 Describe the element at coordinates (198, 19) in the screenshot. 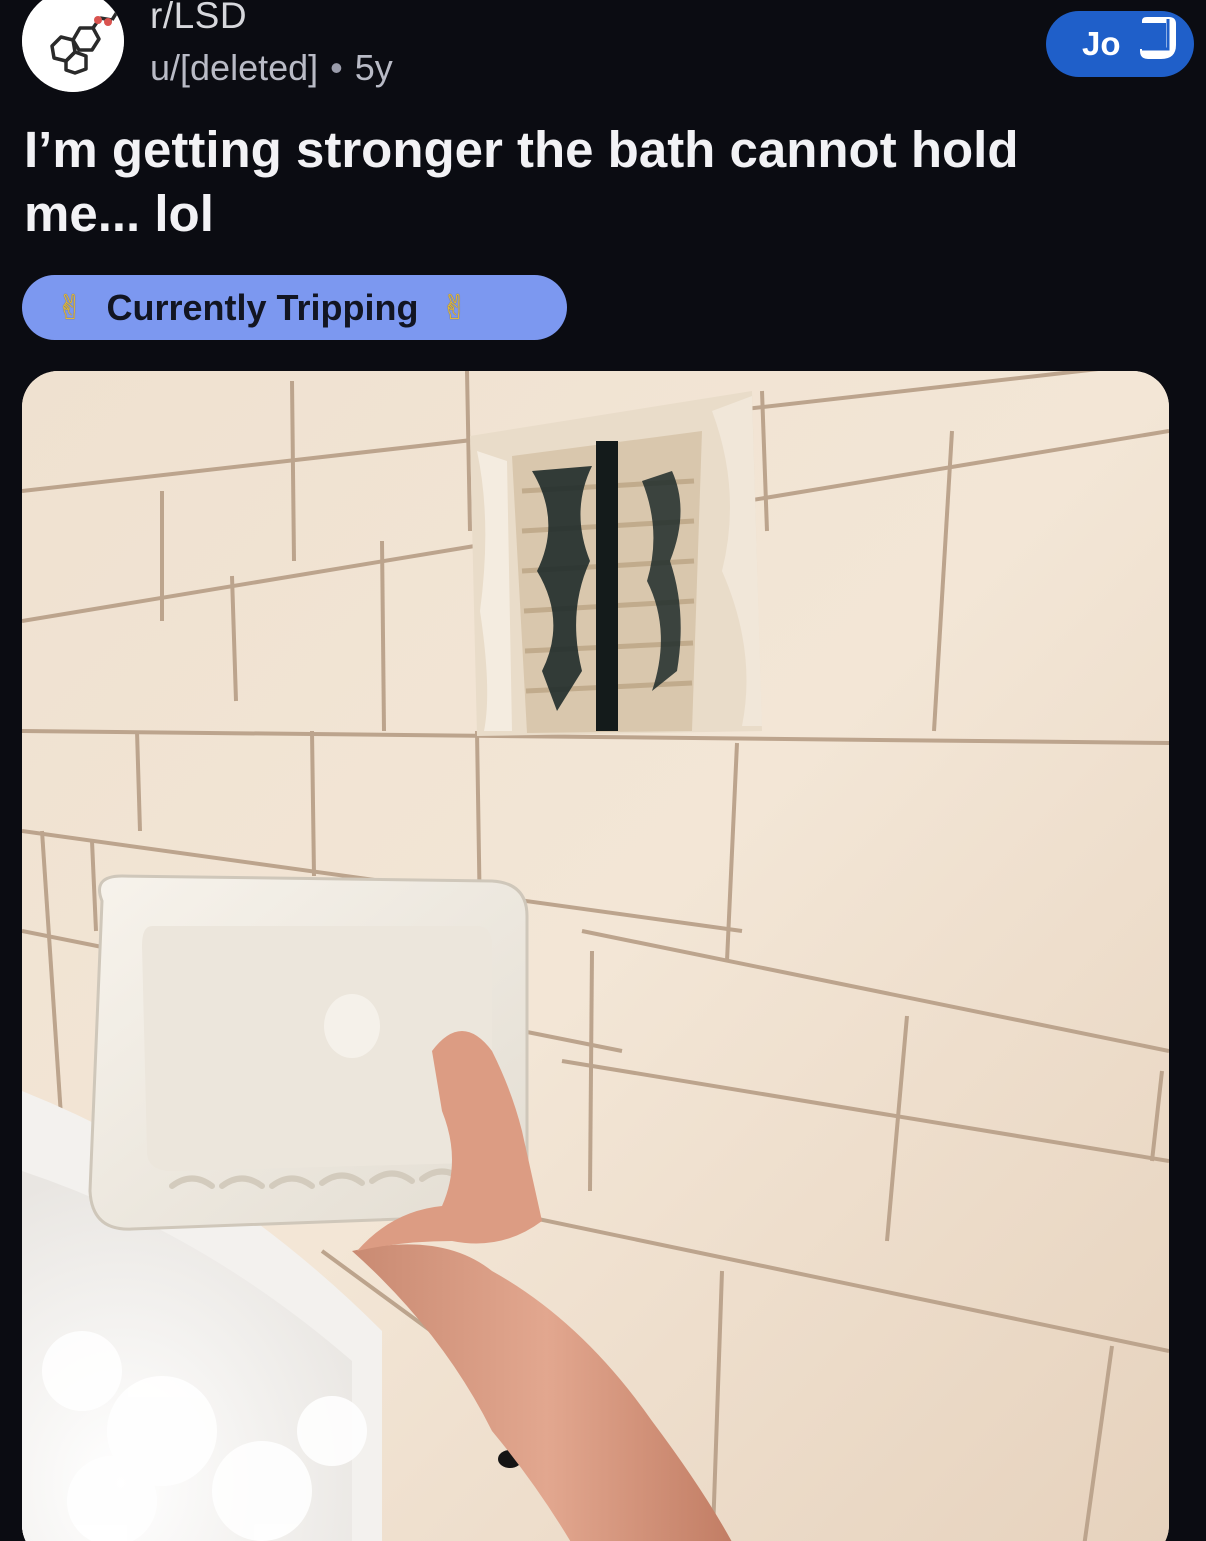

I see `subreddit-name: r/LSD` at that location.